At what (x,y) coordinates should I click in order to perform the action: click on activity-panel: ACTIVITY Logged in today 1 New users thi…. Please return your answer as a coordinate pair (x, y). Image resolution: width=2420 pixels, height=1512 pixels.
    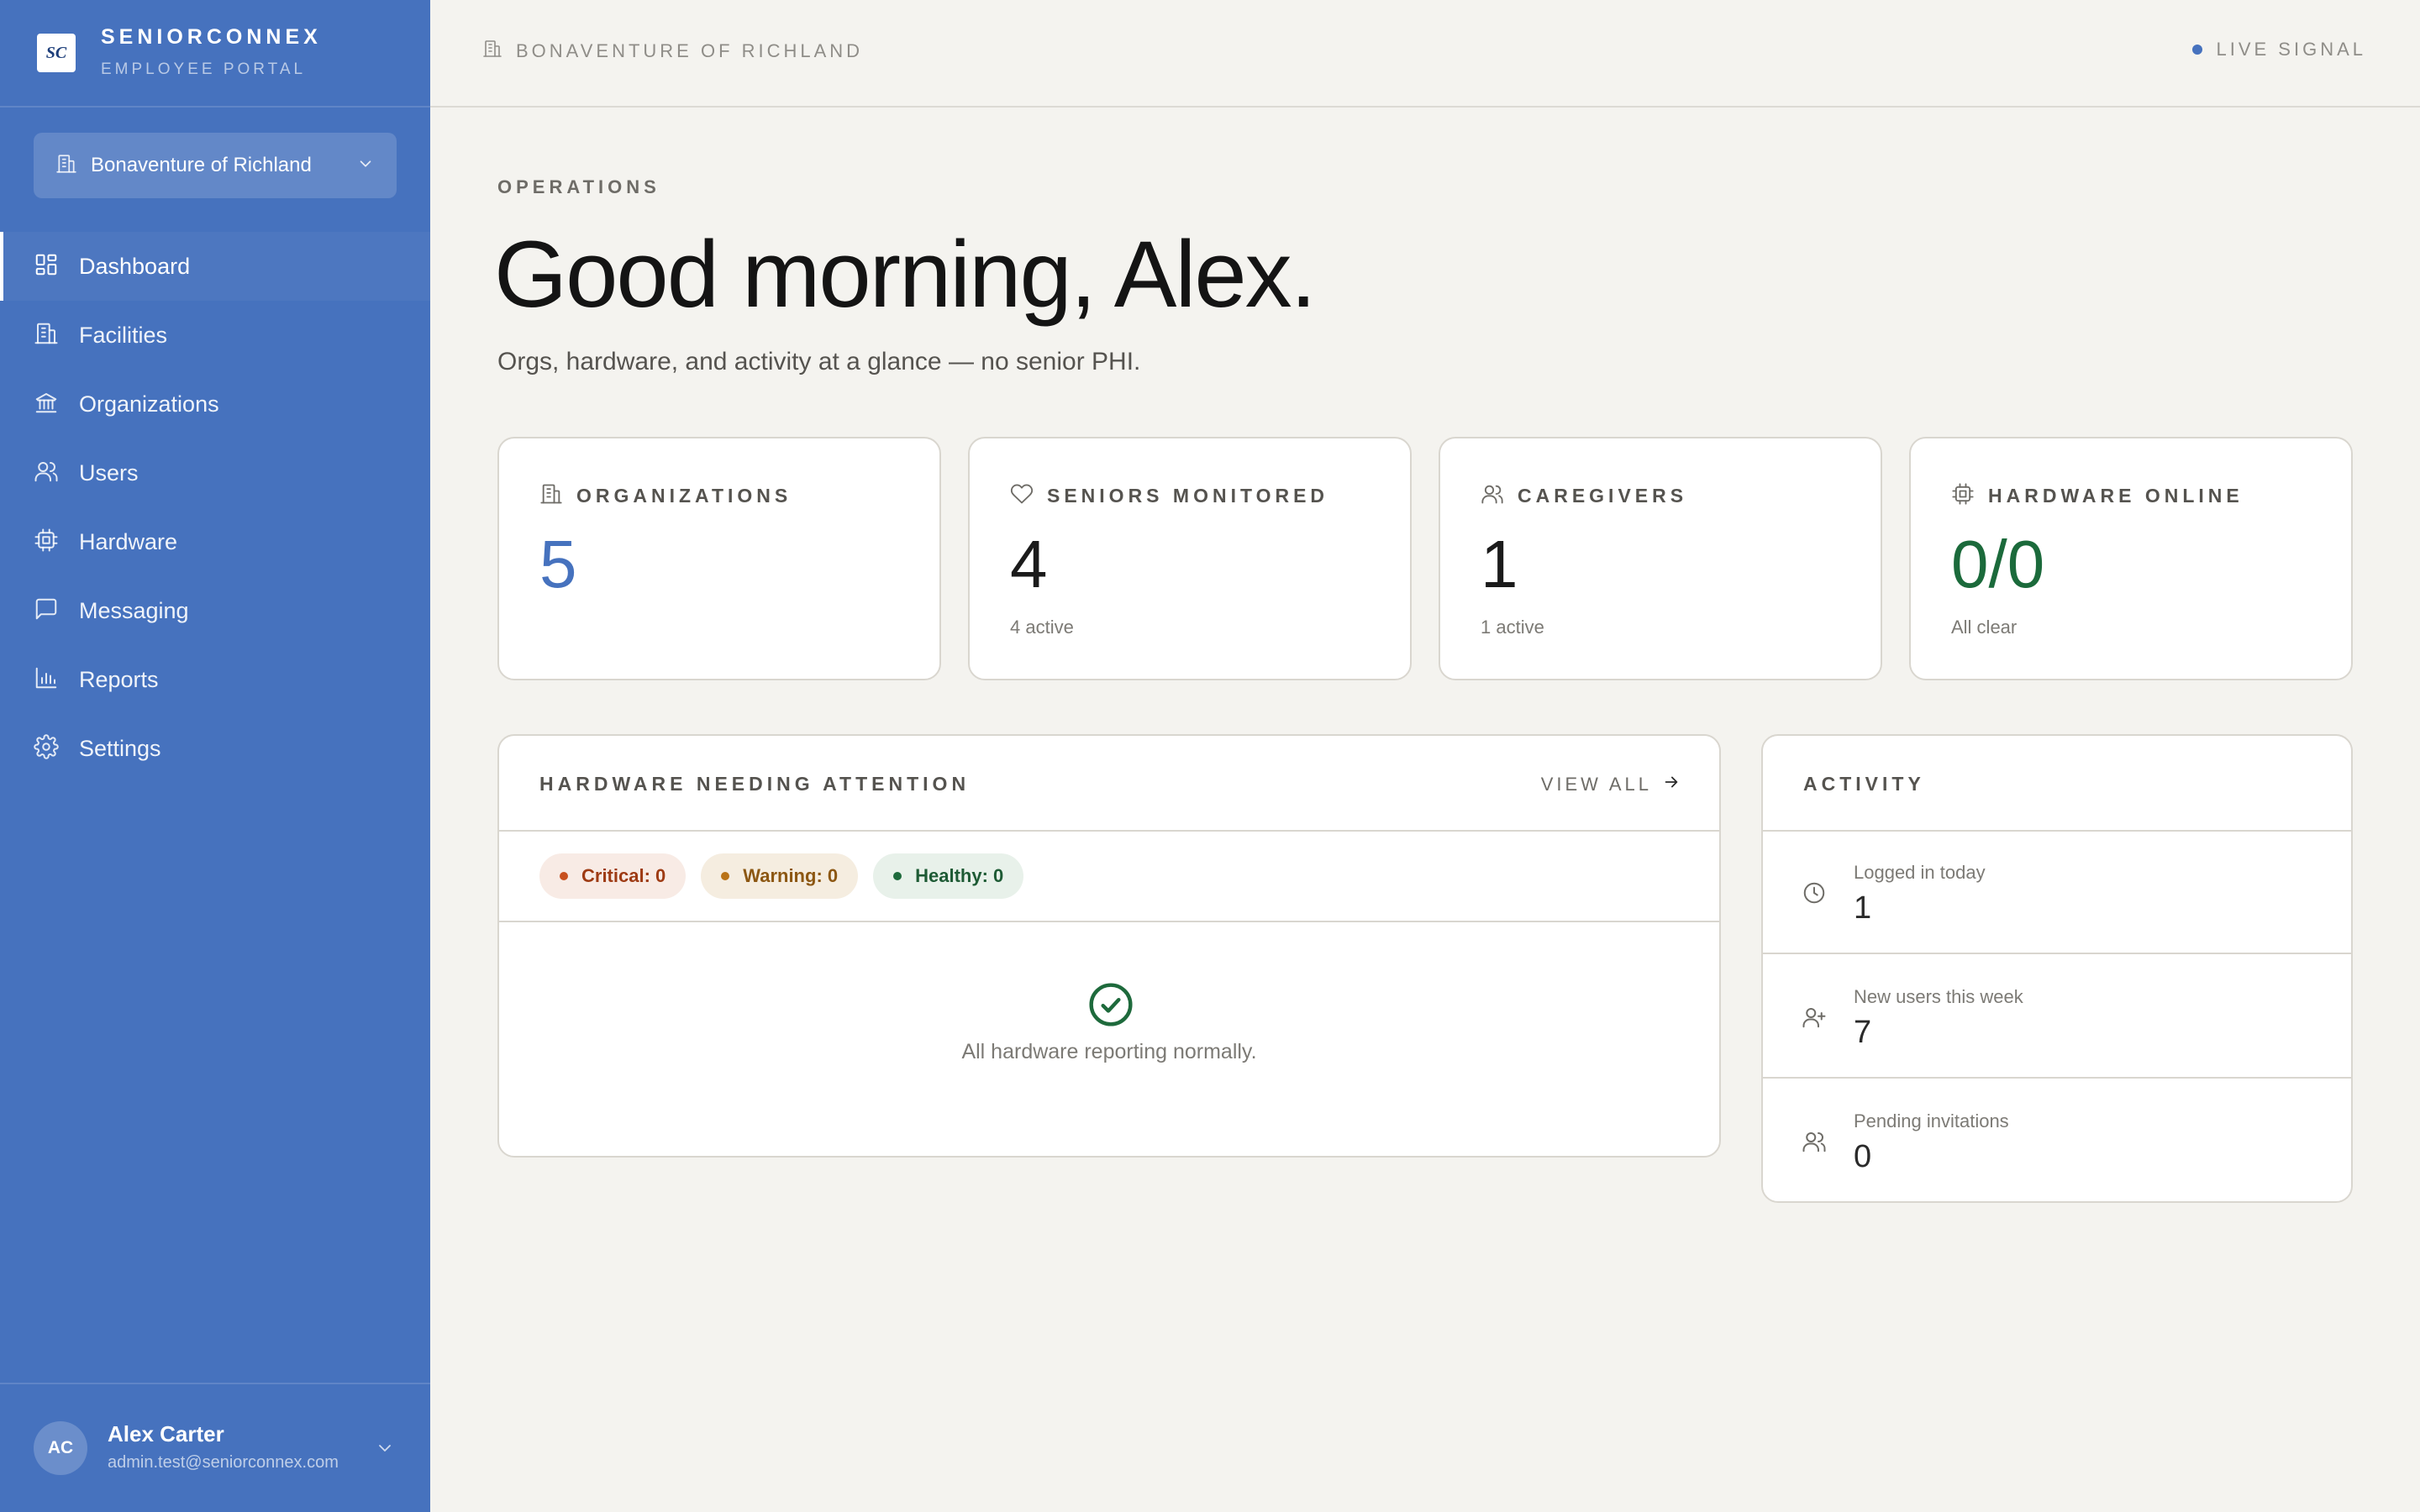
    Looking at the image, I should click on (2057, 968).